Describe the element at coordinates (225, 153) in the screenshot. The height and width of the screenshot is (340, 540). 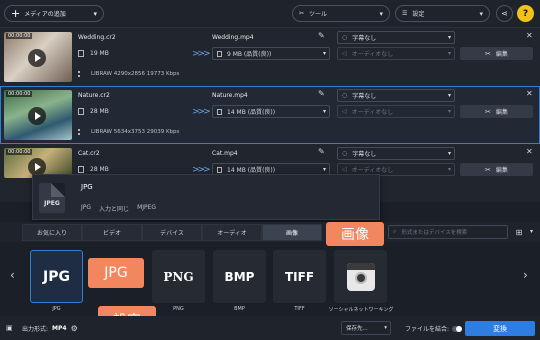
I see `output-file-name: Cat.mp4` at that location.